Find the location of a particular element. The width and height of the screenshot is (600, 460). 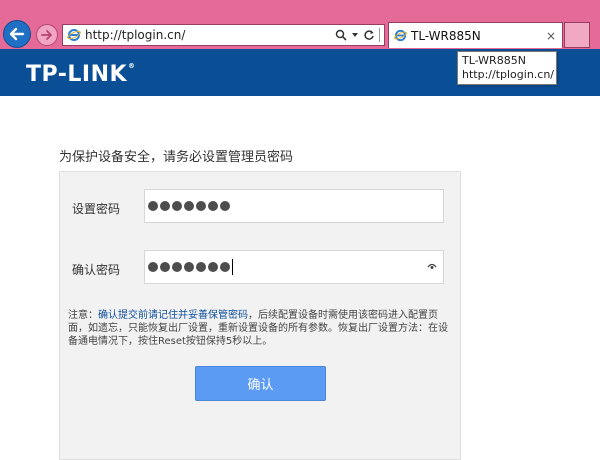

ie-icon is located at coordinates (74, 35).